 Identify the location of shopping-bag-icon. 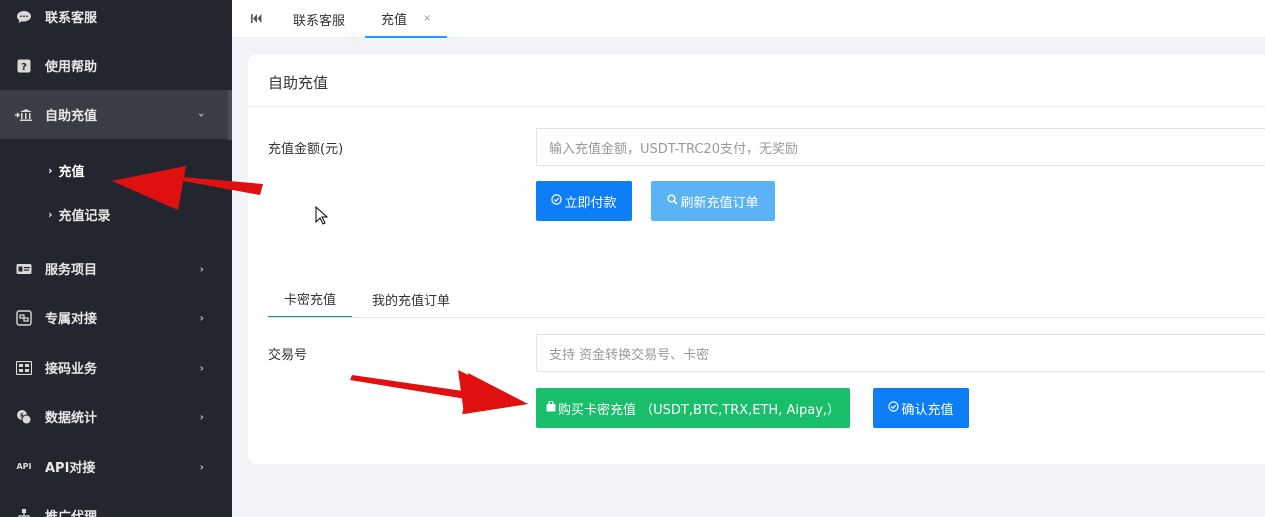
(551, 407).